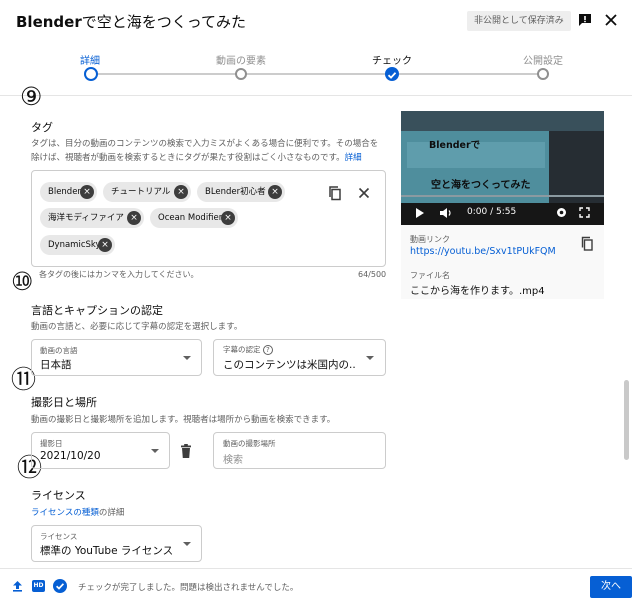 This screenshot has width=632, height=600. What do you see at coordinates (477, 291) in the screenshot?
I see `file-name: ここから海を作ります。.mp4` at bounding box center [477, 291].